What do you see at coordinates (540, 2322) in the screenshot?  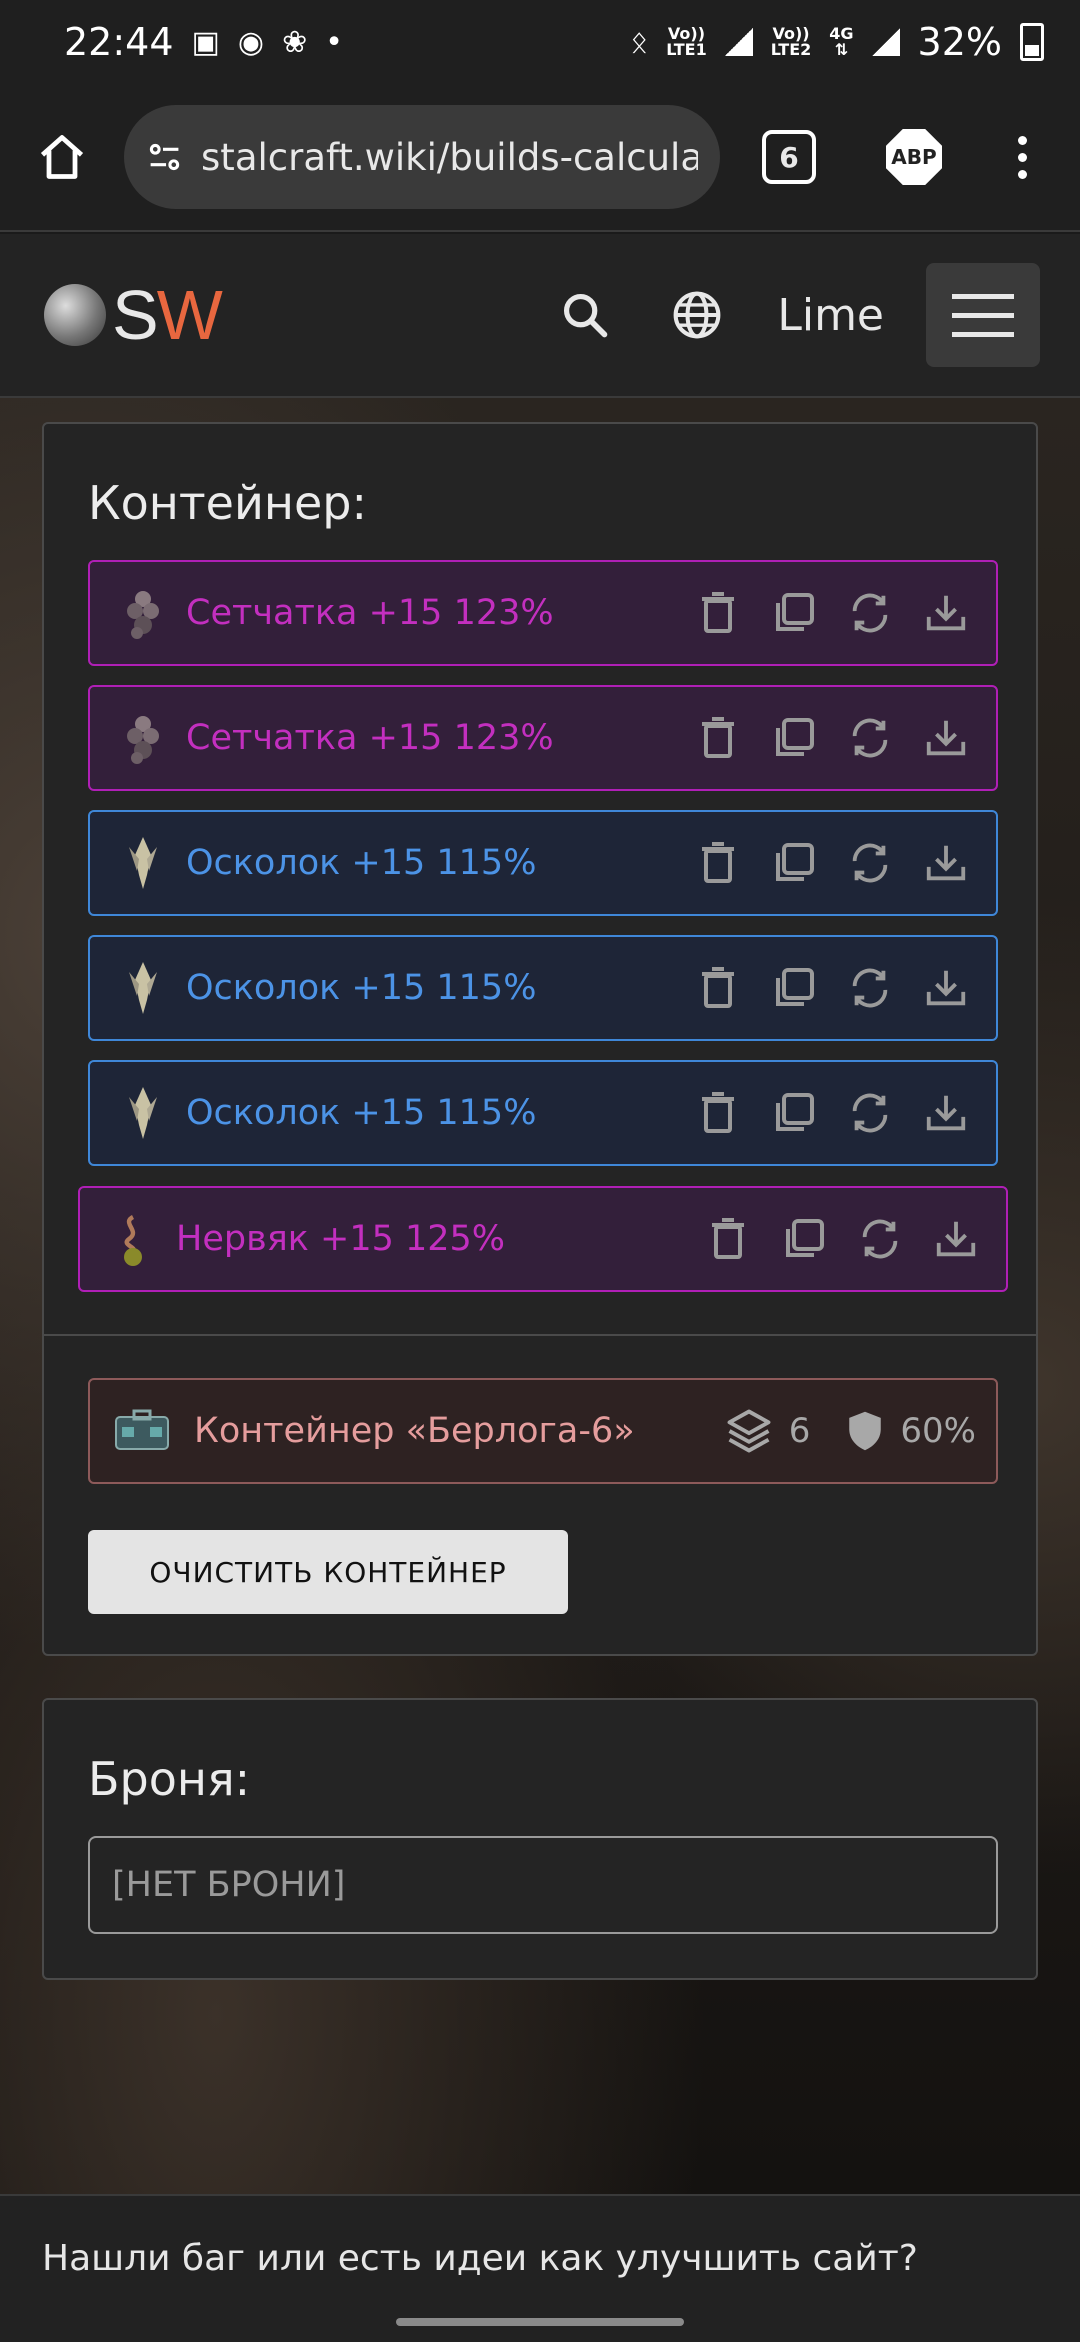 I see `gesture-bar` at bounding box center [540, 2322].